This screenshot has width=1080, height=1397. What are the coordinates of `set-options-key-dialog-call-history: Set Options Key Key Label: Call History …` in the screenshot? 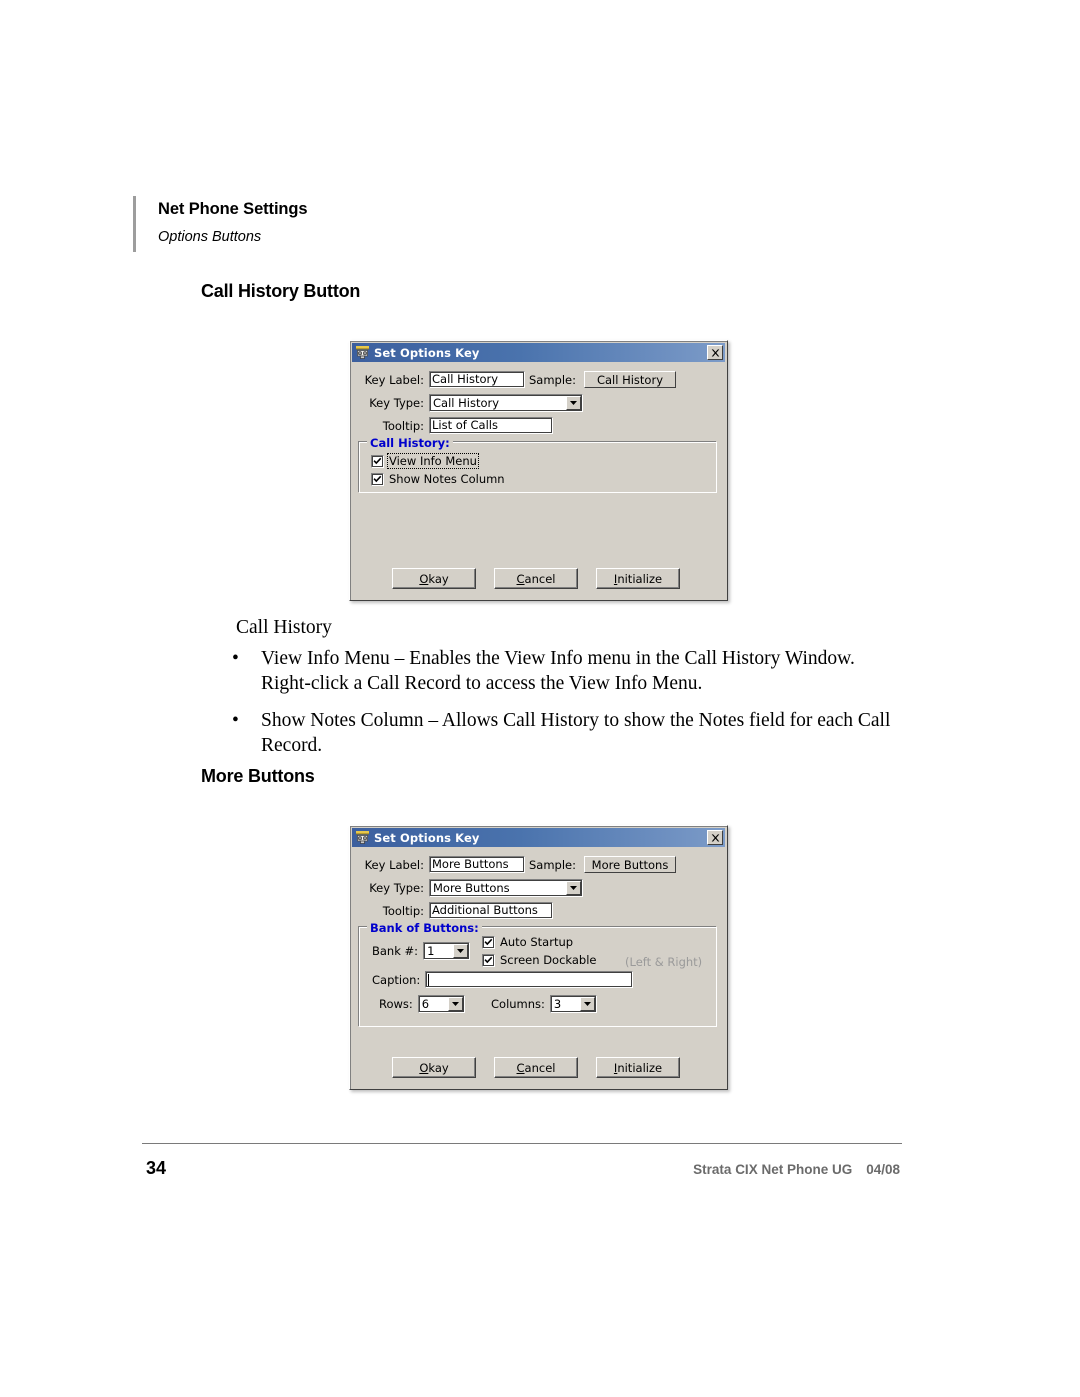 It's located at (538, 470).